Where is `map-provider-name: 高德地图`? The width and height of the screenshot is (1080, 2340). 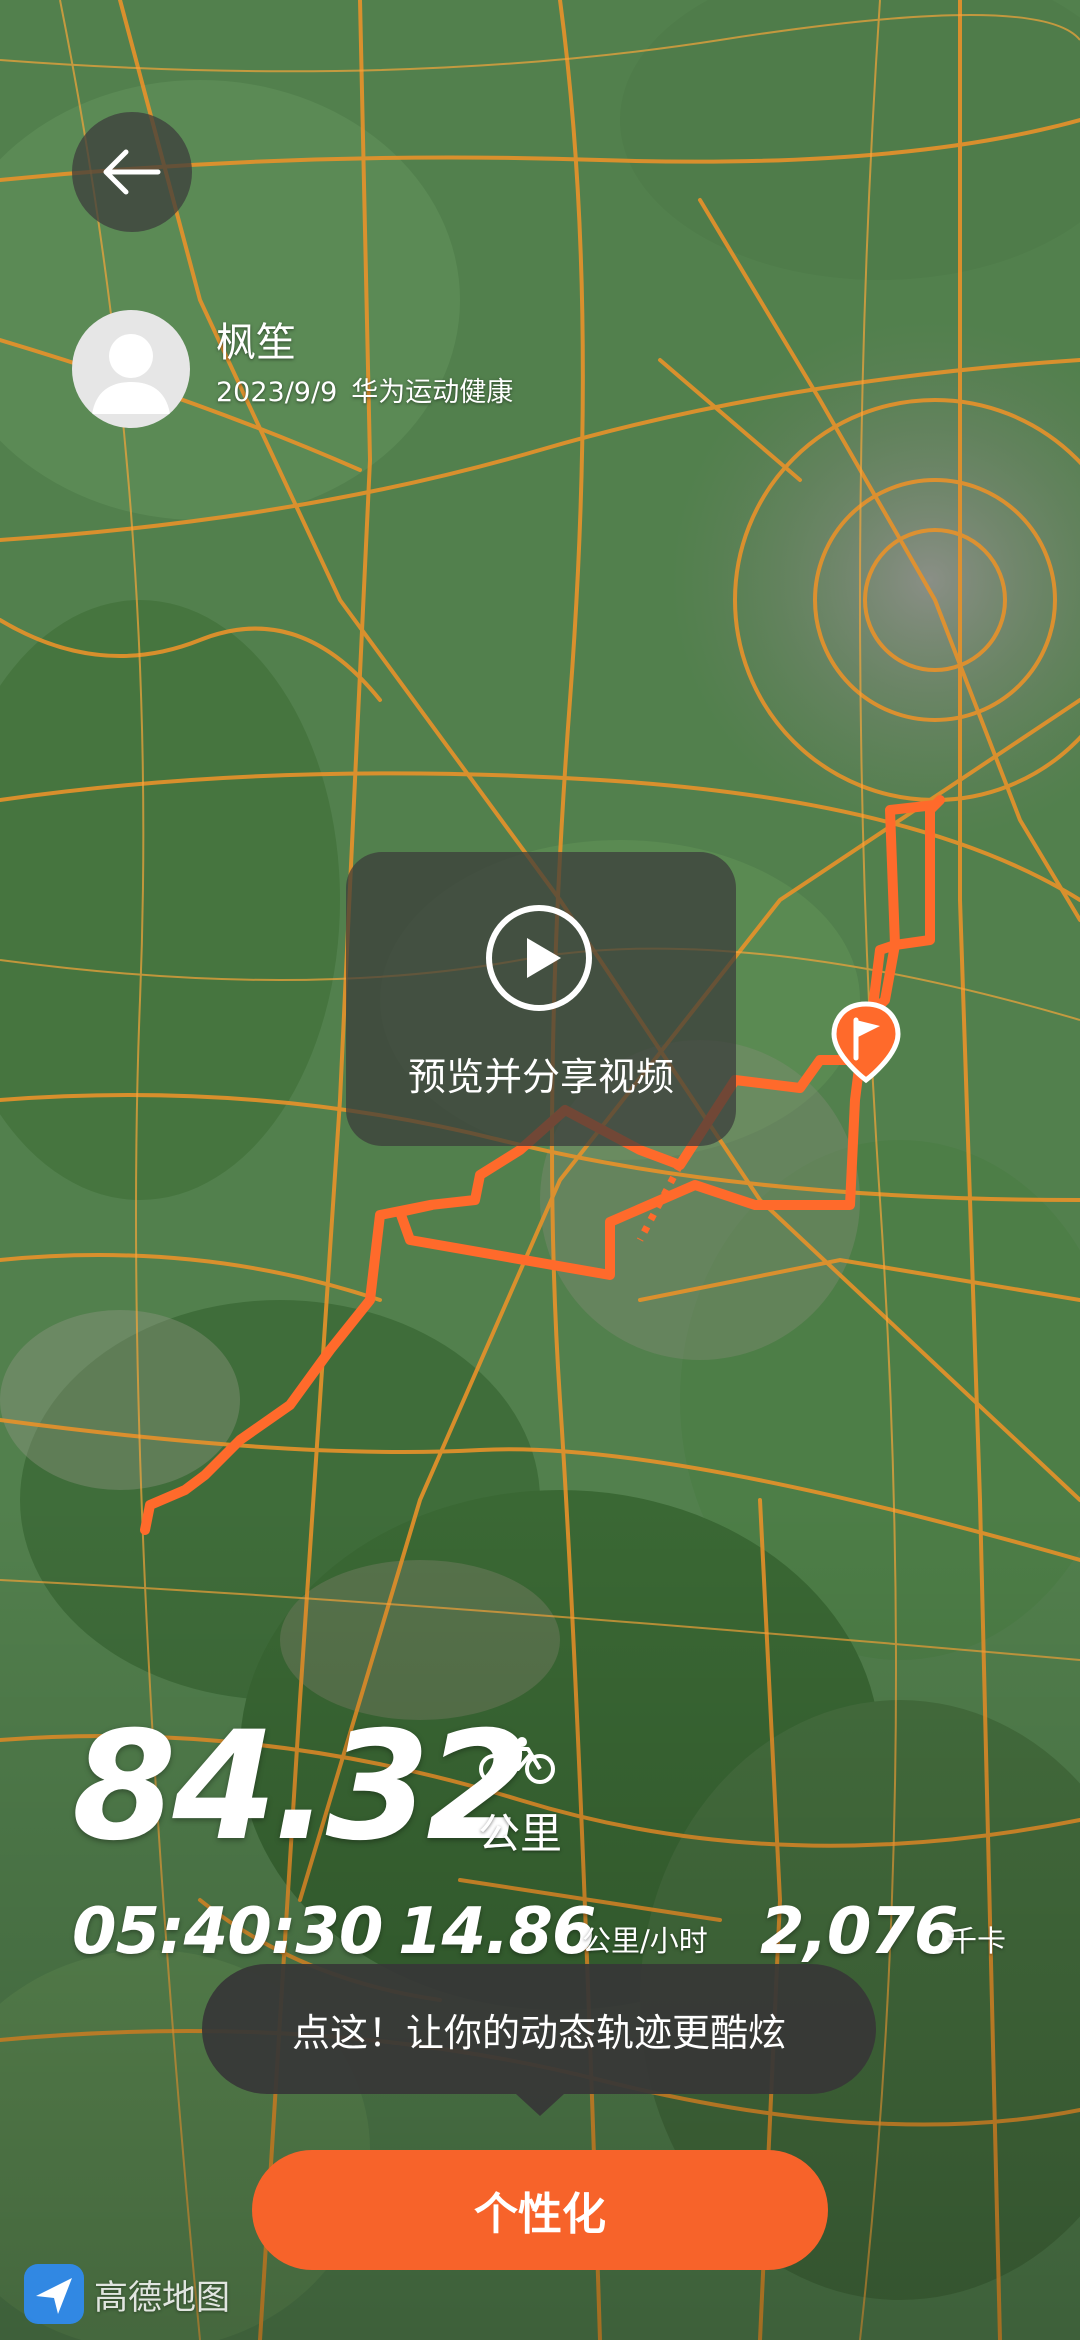
map-provider-name: 高德地图 is located at coordinates (162, 2297).